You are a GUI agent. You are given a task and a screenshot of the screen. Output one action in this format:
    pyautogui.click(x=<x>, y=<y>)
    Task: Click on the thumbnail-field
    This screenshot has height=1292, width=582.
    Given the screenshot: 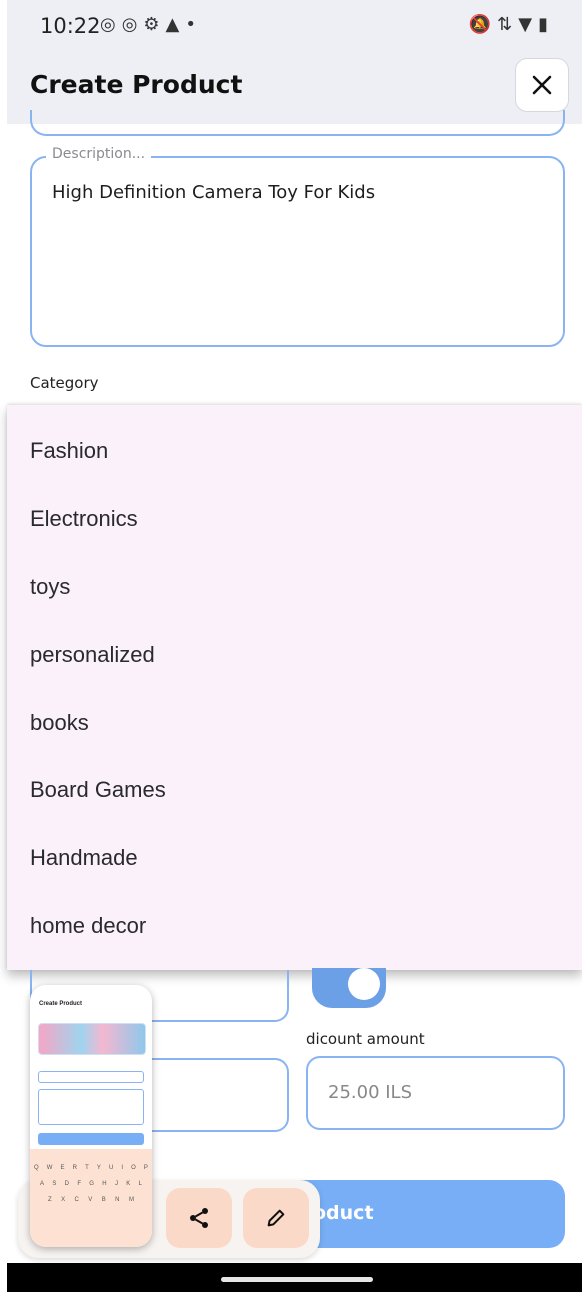 What is the action you would take?
    pyautogui.click(x=91, y=1077)
    